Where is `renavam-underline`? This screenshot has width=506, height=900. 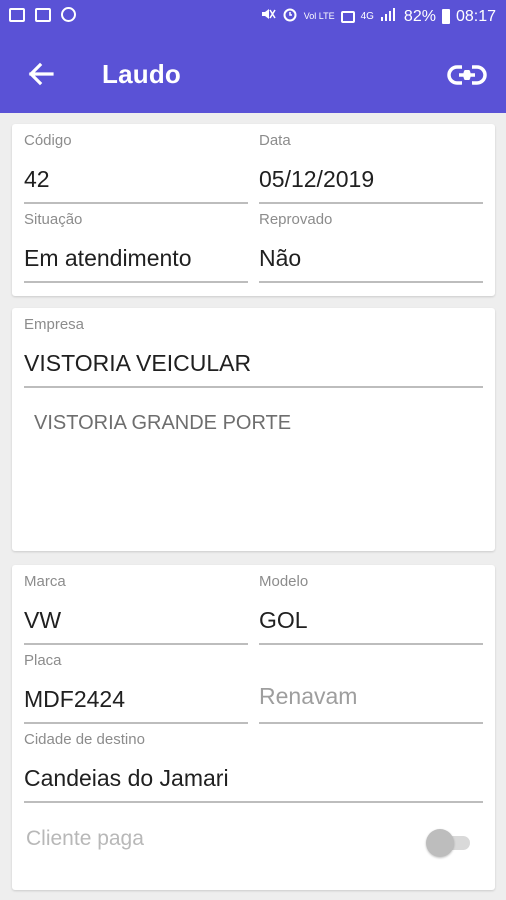 renavam-underline is located at coordinates (371, 723).